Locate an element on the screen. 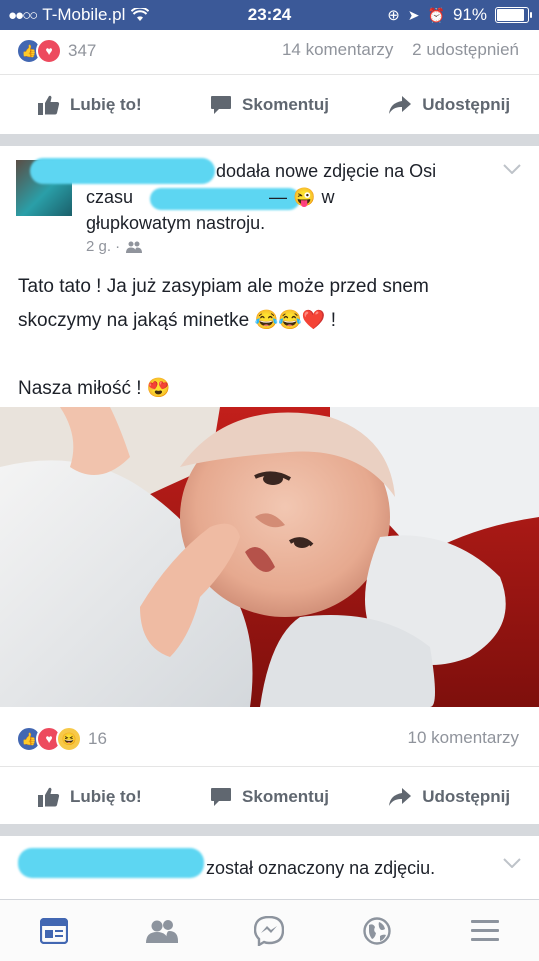 The width and height of the screenshot is (539, 961). friends-audience-icon is located at coordinates (134, 247).